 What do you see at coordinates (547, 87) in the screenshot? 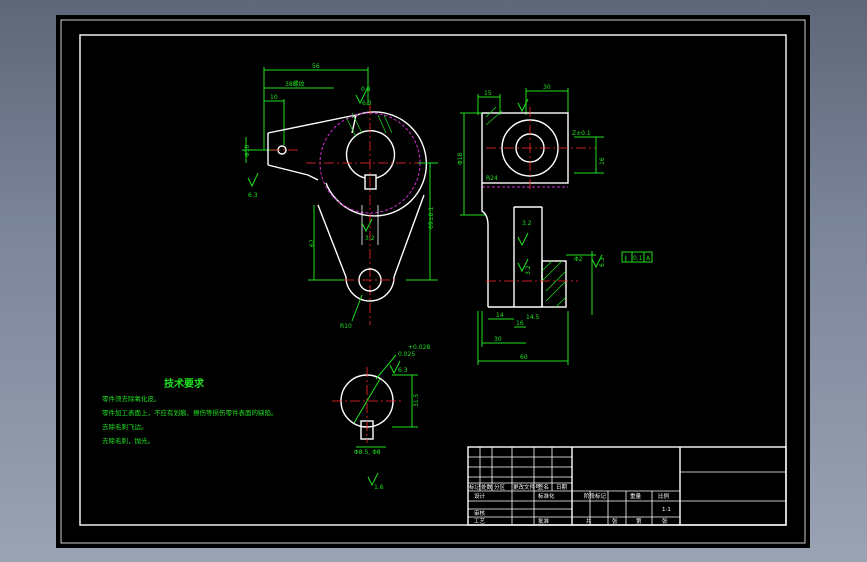
I see `side-dim-top-right: 30` at bounding box center [547, 87].